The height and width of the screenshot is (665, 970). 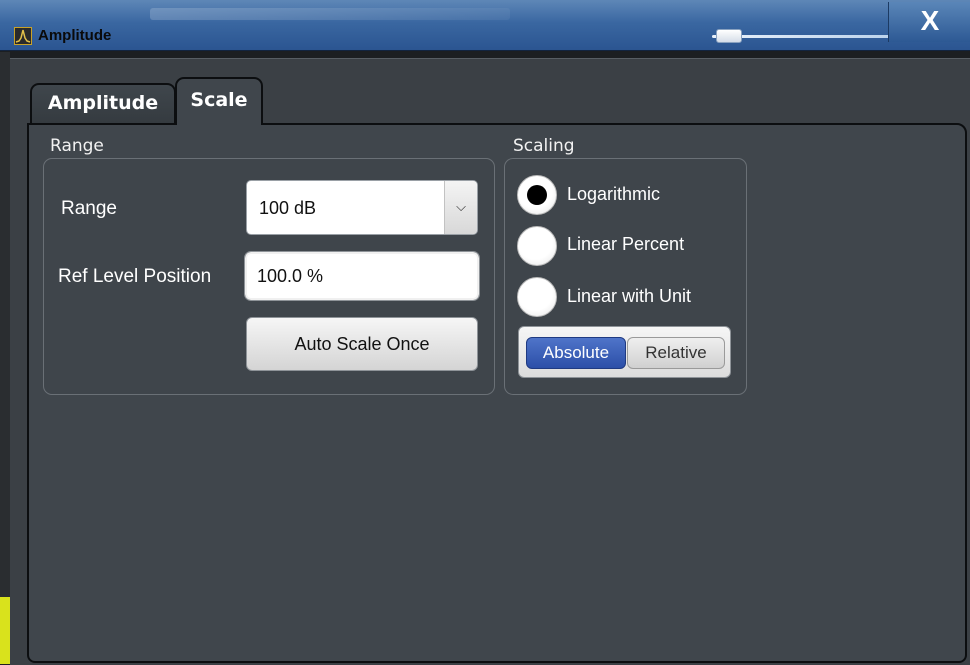 I want to click on left-edge-marker, so click(x=5, y=630).